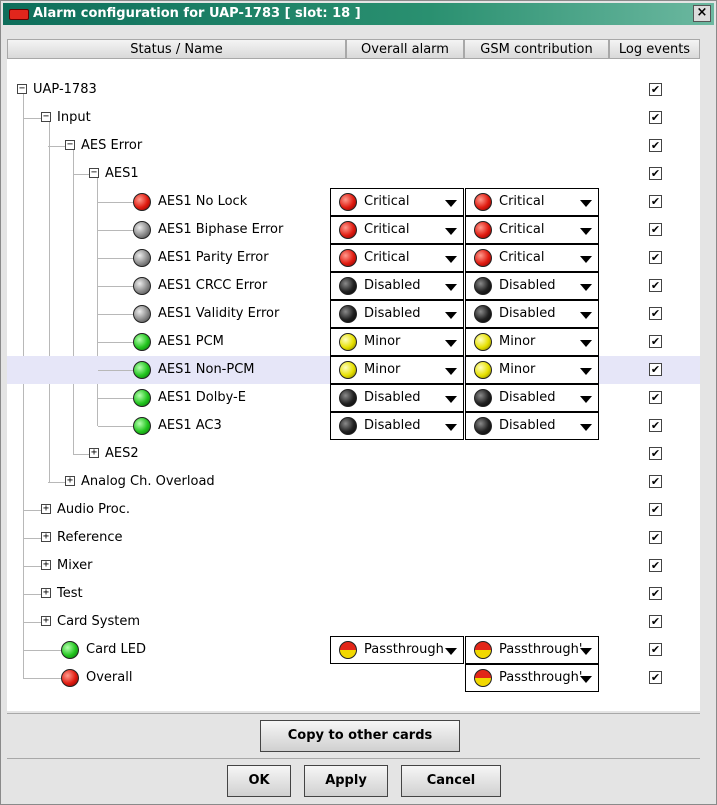 The image size is (717, 805). What do you see at coordinates (93, 510) in the screenshot?
I see `tree-node-label: Audio Proc.` at bounding box center [93, 510].